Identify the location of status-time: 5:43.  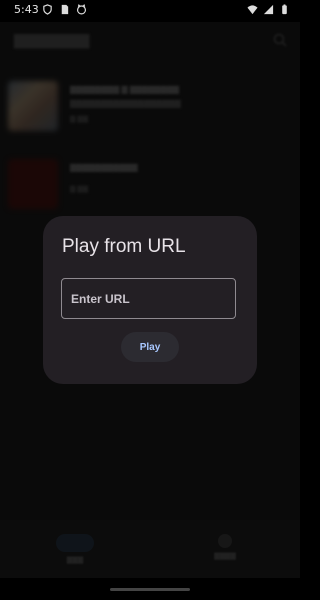
(26, 9).